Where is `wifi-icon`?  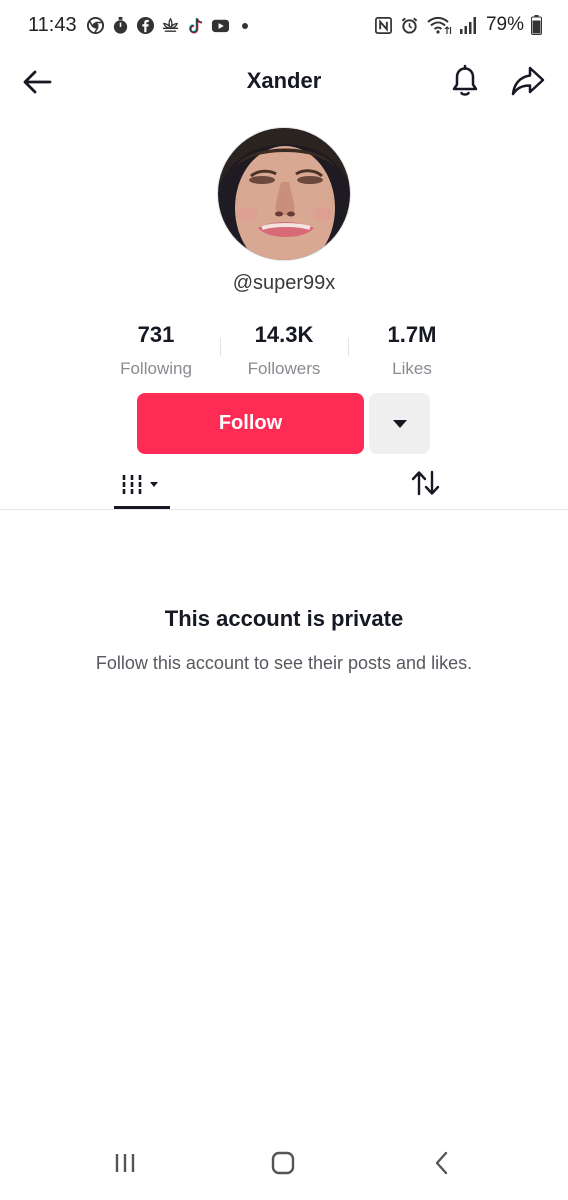 wifi-icon is located at coordinates (439, 25).